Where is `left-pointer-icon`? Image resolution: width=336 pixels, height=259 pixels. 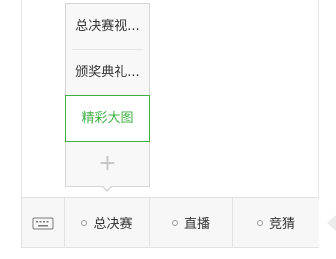
left-pointer-icon is located at coordinates (331, 223).